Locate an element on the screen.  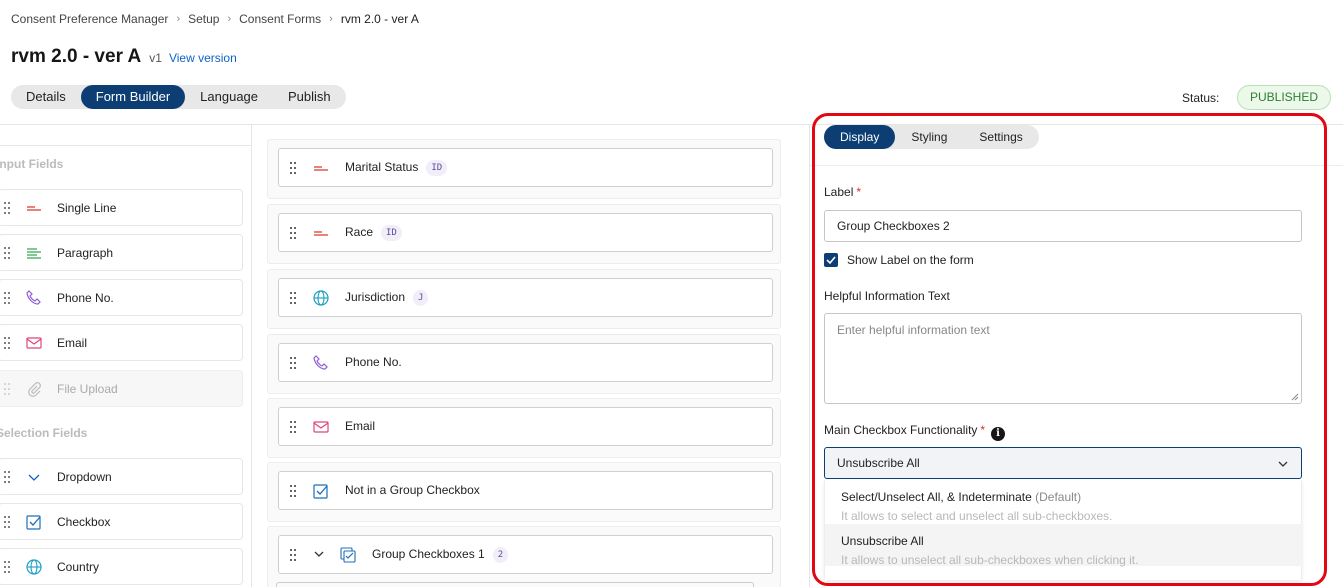
canvas-field-phone: Phone No. is located at coordinates (525, 362).